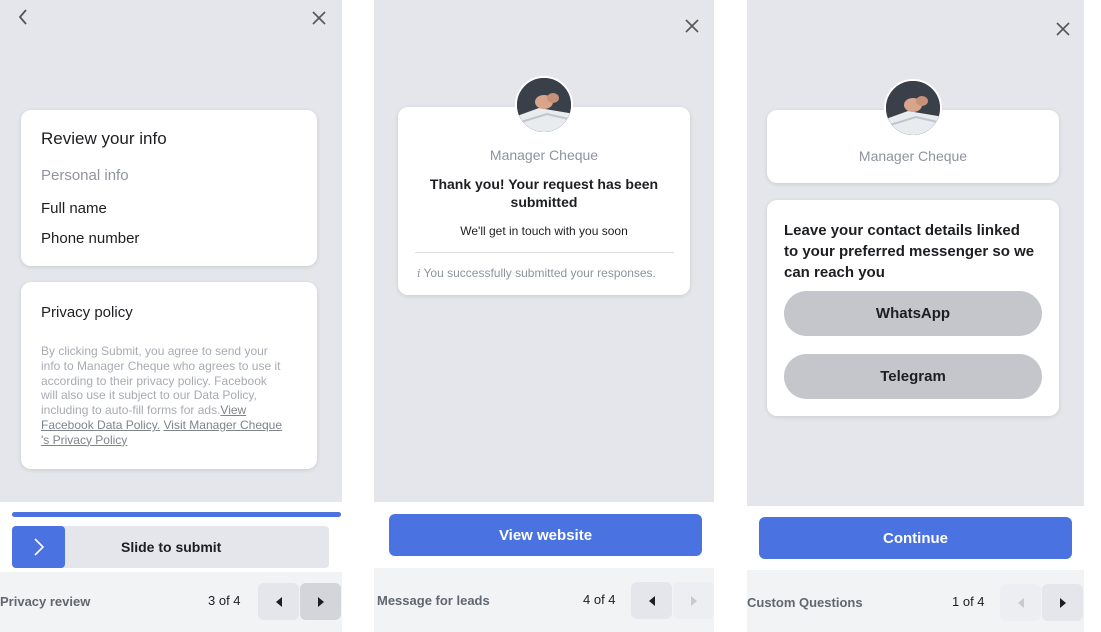 Image resolution: width=1101 pixels, height=632 pixels. I want to click on slide-to-submit-track: Slide to submit, so click(170, 547).